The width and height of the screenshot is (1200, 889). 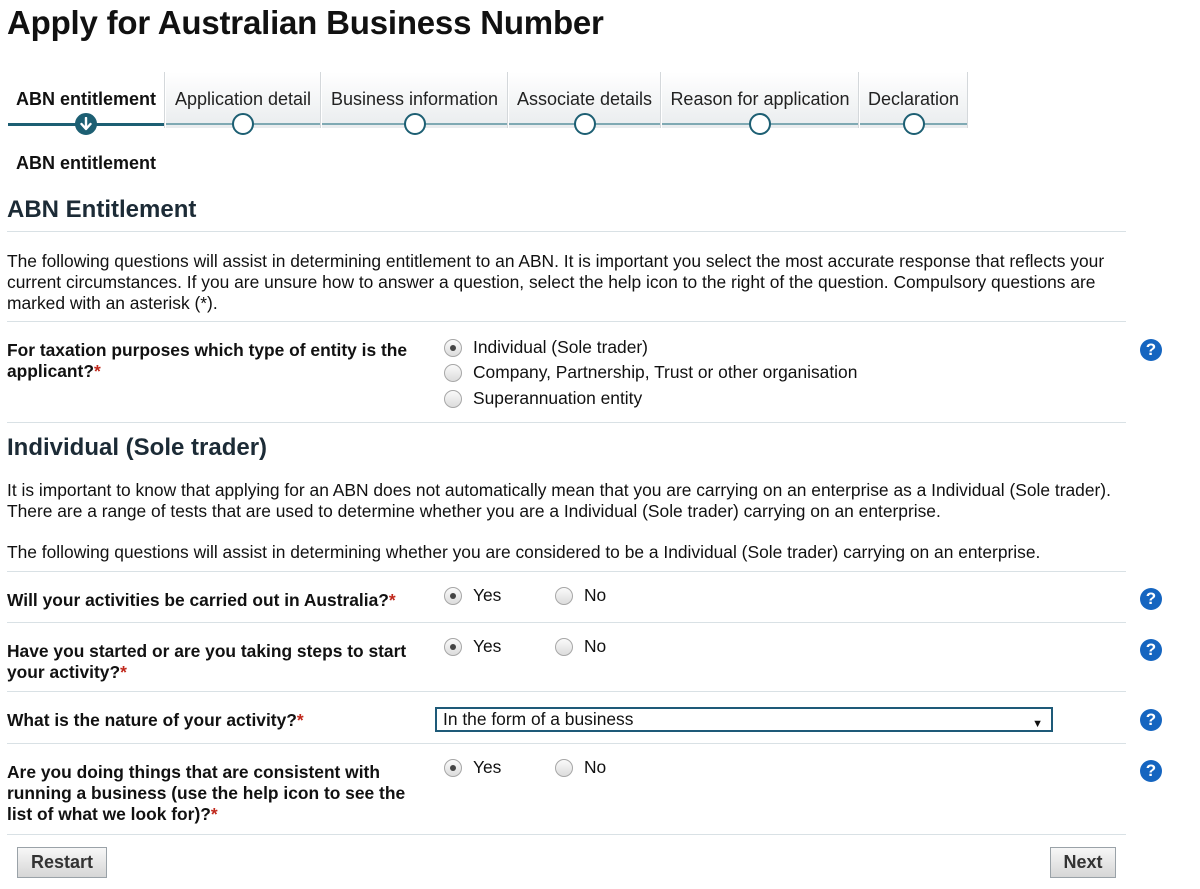 I want to click on radio-australia-no: No, so click(x=580, y=595).